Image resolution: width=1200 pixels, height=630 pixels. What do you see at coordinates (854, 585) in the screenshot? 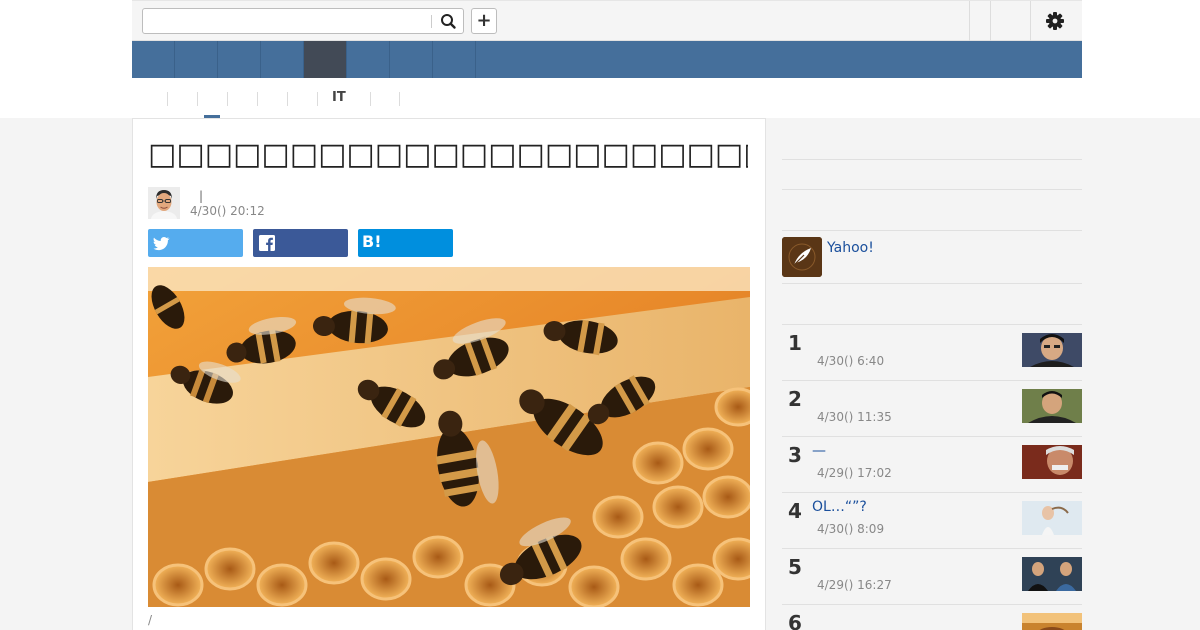
I see `rank-date: 4/29() 16:27` at bounding box center [854, 585].